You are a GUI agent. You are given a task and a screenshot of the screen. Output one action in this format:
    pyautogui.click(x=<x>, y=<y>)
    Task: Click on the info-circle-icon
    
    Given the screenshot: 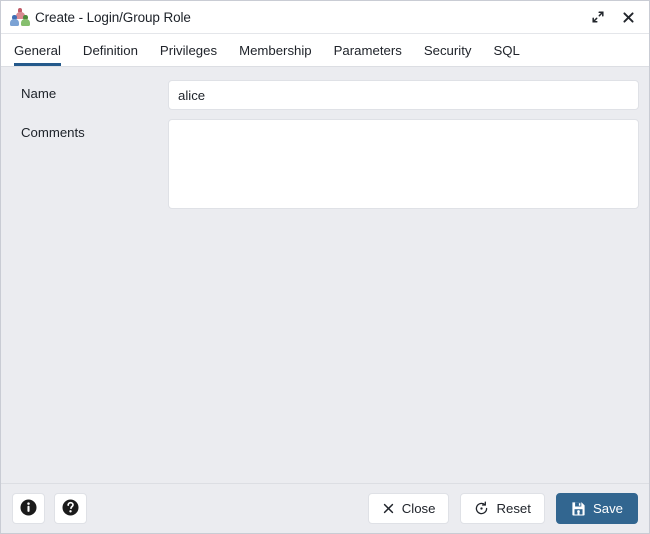 What is the action you would take?
    pyautogui.click(x=28, y=509)
    